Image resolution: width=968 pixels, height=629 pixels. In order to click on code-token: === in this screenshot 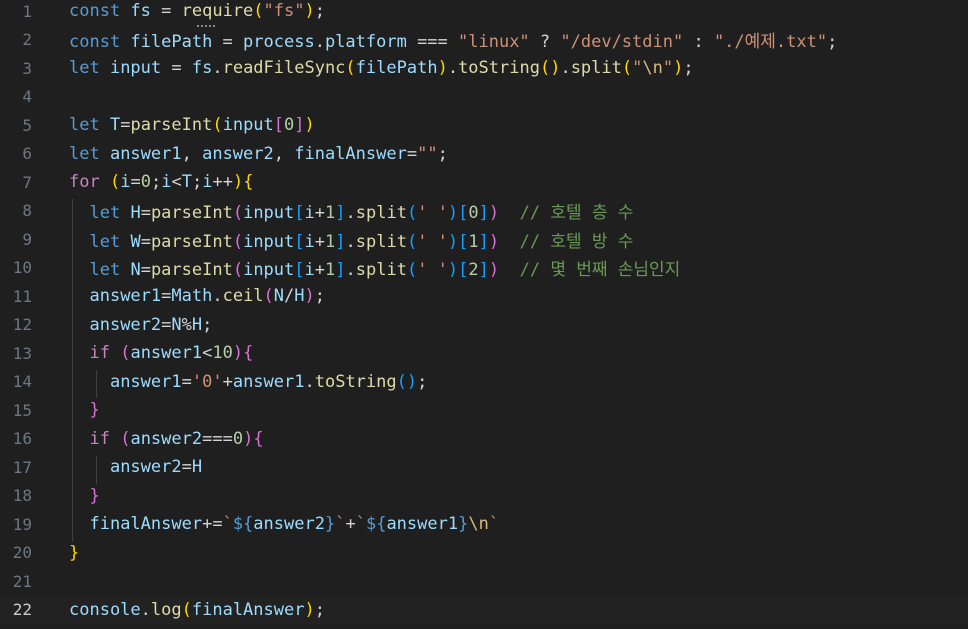, I will do `click(432, 42)`.